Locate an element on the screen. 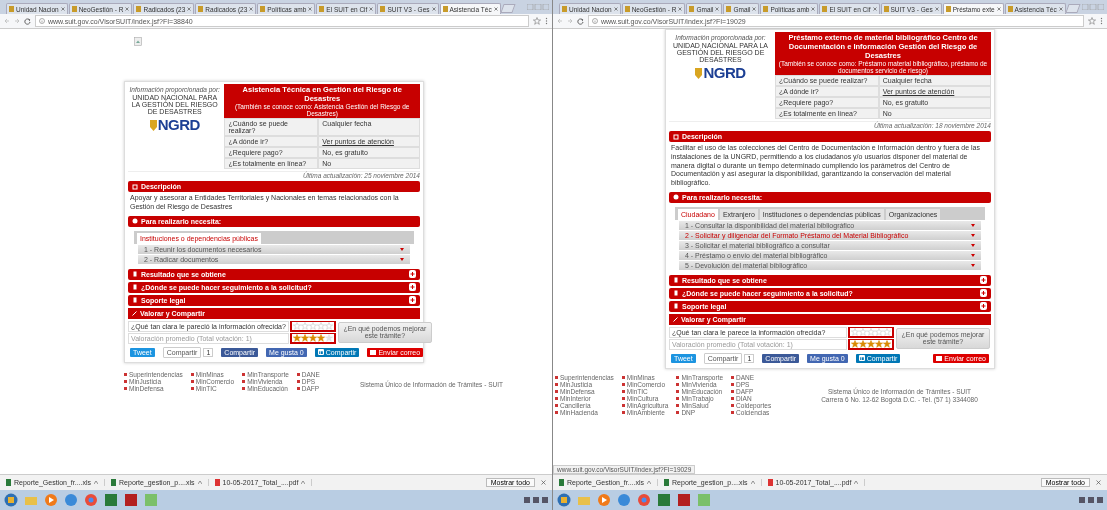  info-icon is located at coordinates (42, 21).